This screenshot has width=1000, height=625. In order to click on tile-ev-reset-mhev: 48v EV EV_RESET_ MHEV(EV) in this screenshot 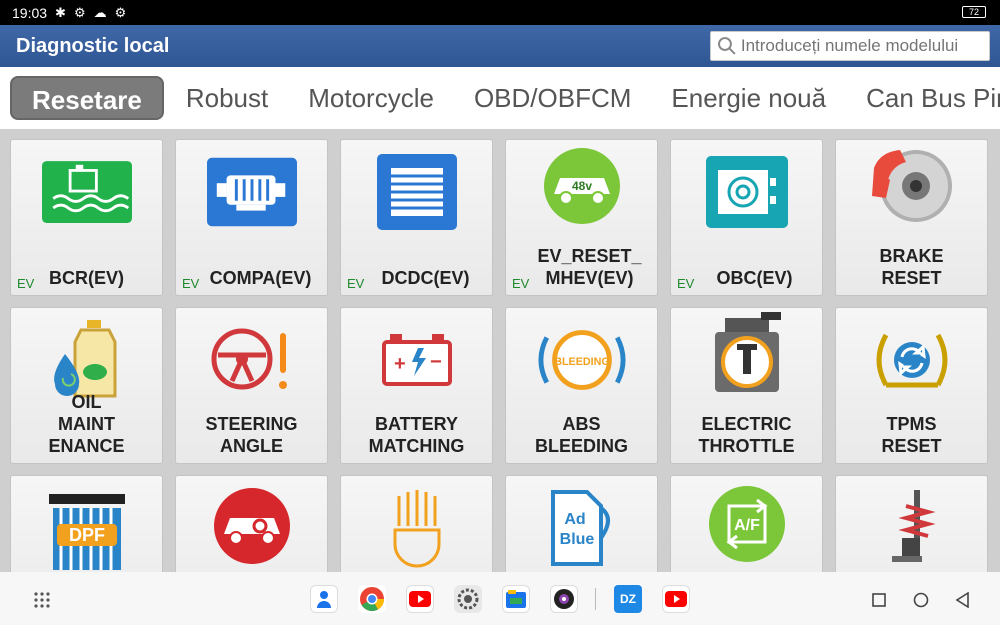, I will do `click(581, 217)`.